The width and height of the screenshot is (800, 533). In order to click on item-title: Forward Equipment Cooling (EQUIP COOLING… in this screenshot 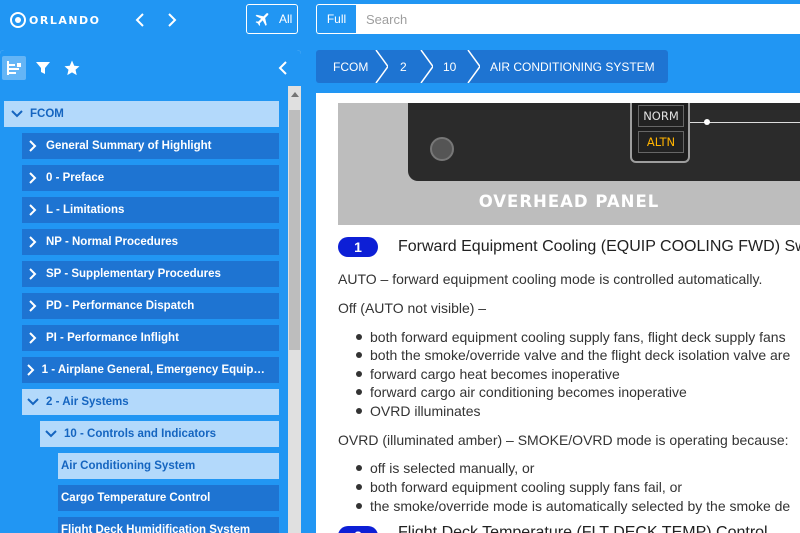, I will do `click(599, 246)`.